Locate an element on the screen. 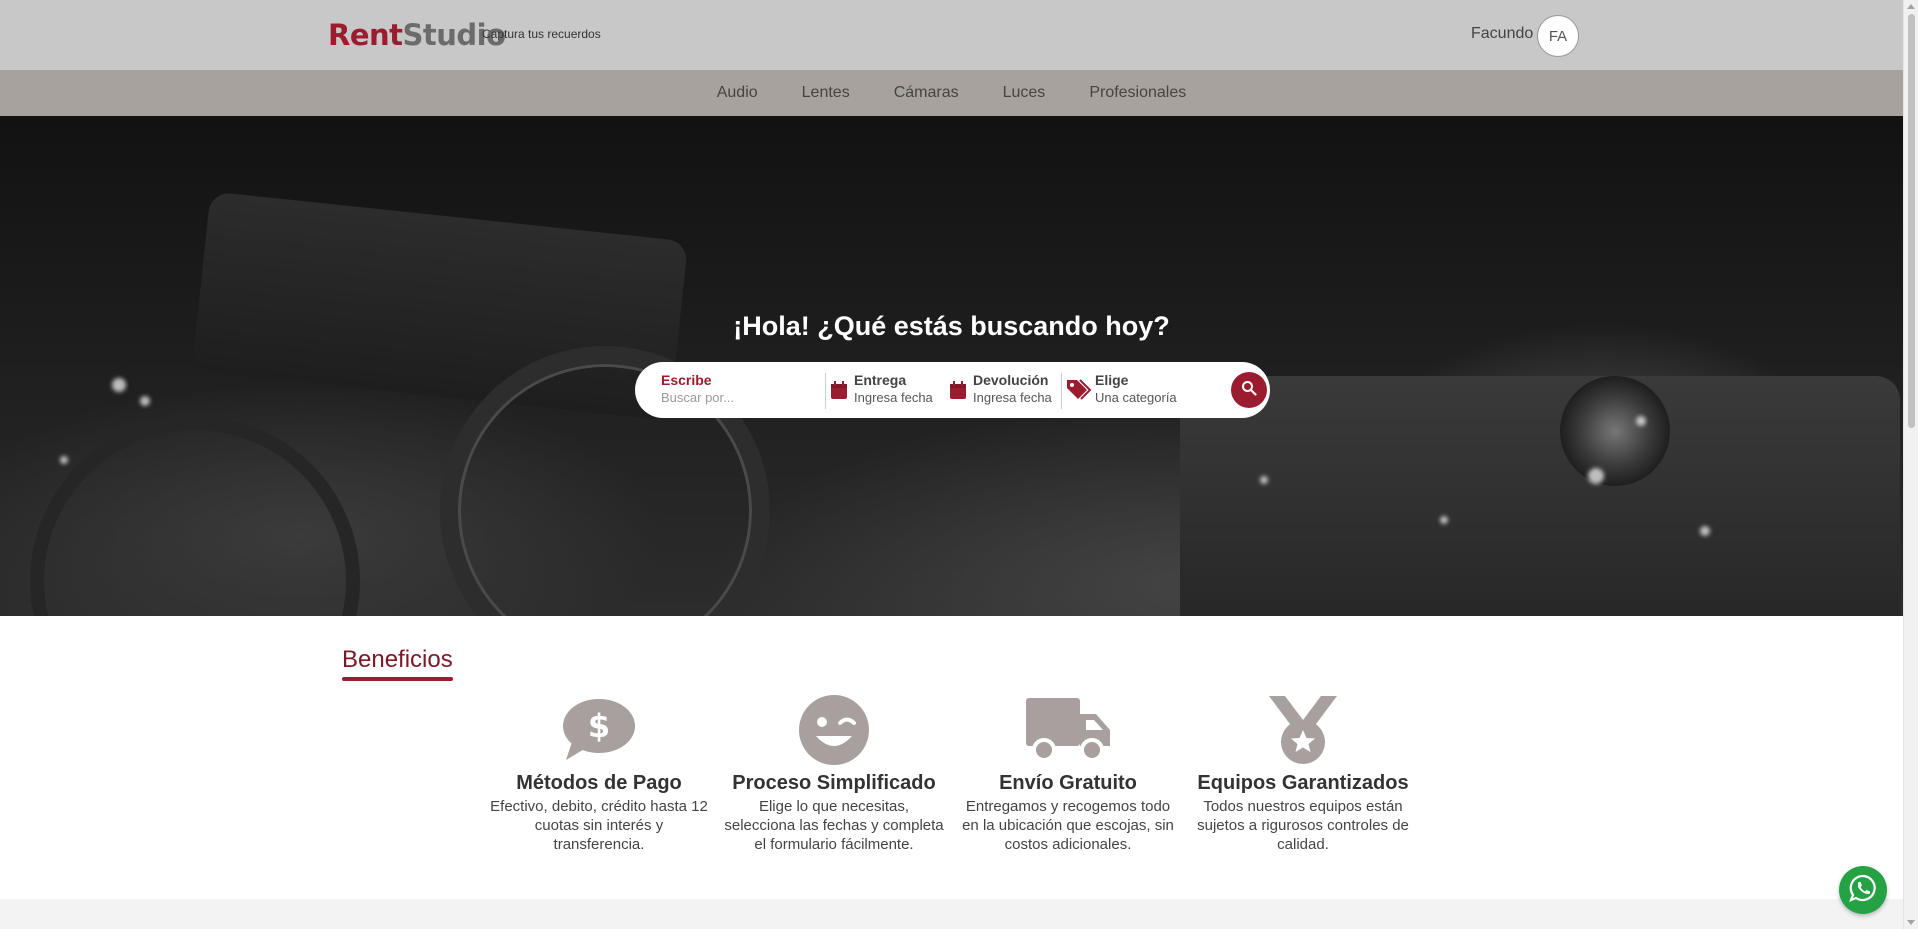 The image size is (1918, 929). search-icon is located at coordinates (1249, 390).